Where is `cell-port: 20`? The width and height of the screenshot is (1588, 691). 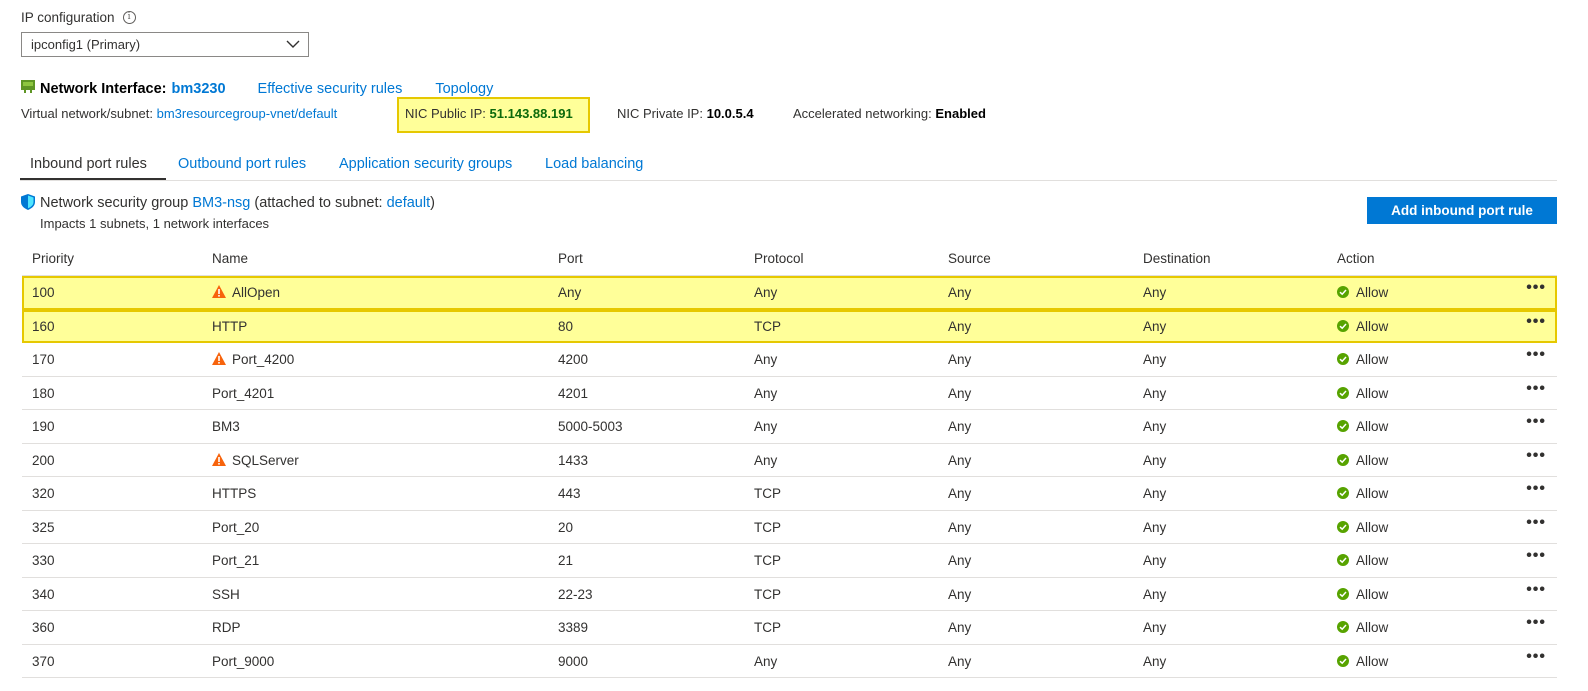
cell-port: 20 is located at coordinates (566, 527).